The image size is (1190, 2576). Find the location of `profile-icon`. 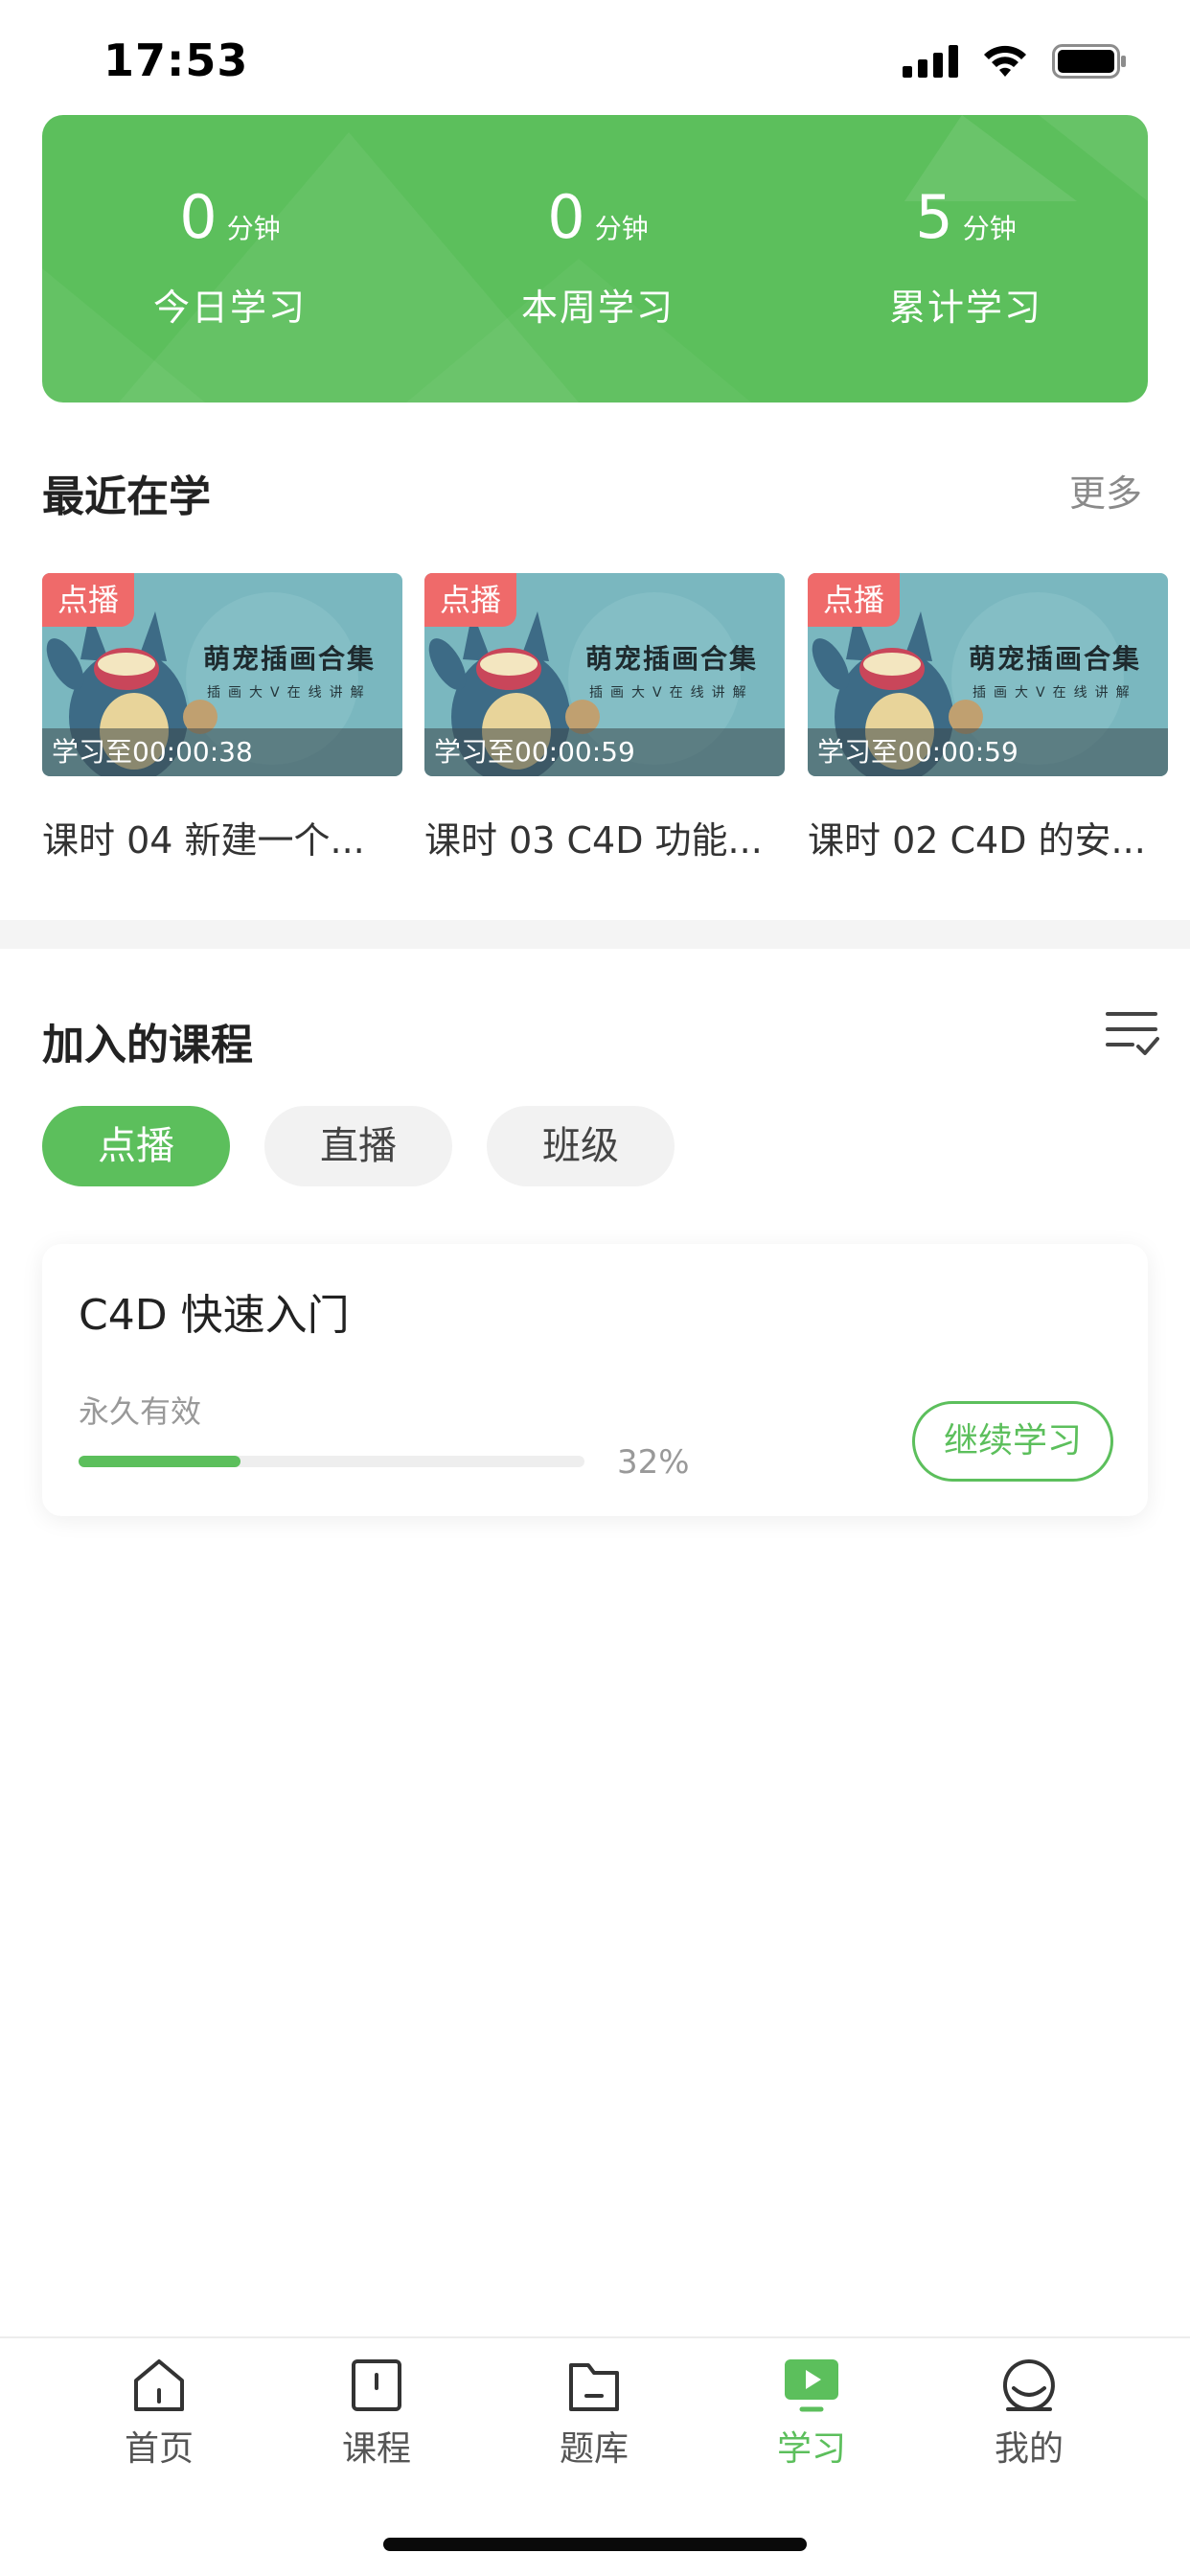

profile-icon is located at coordinates (1029, 2385).